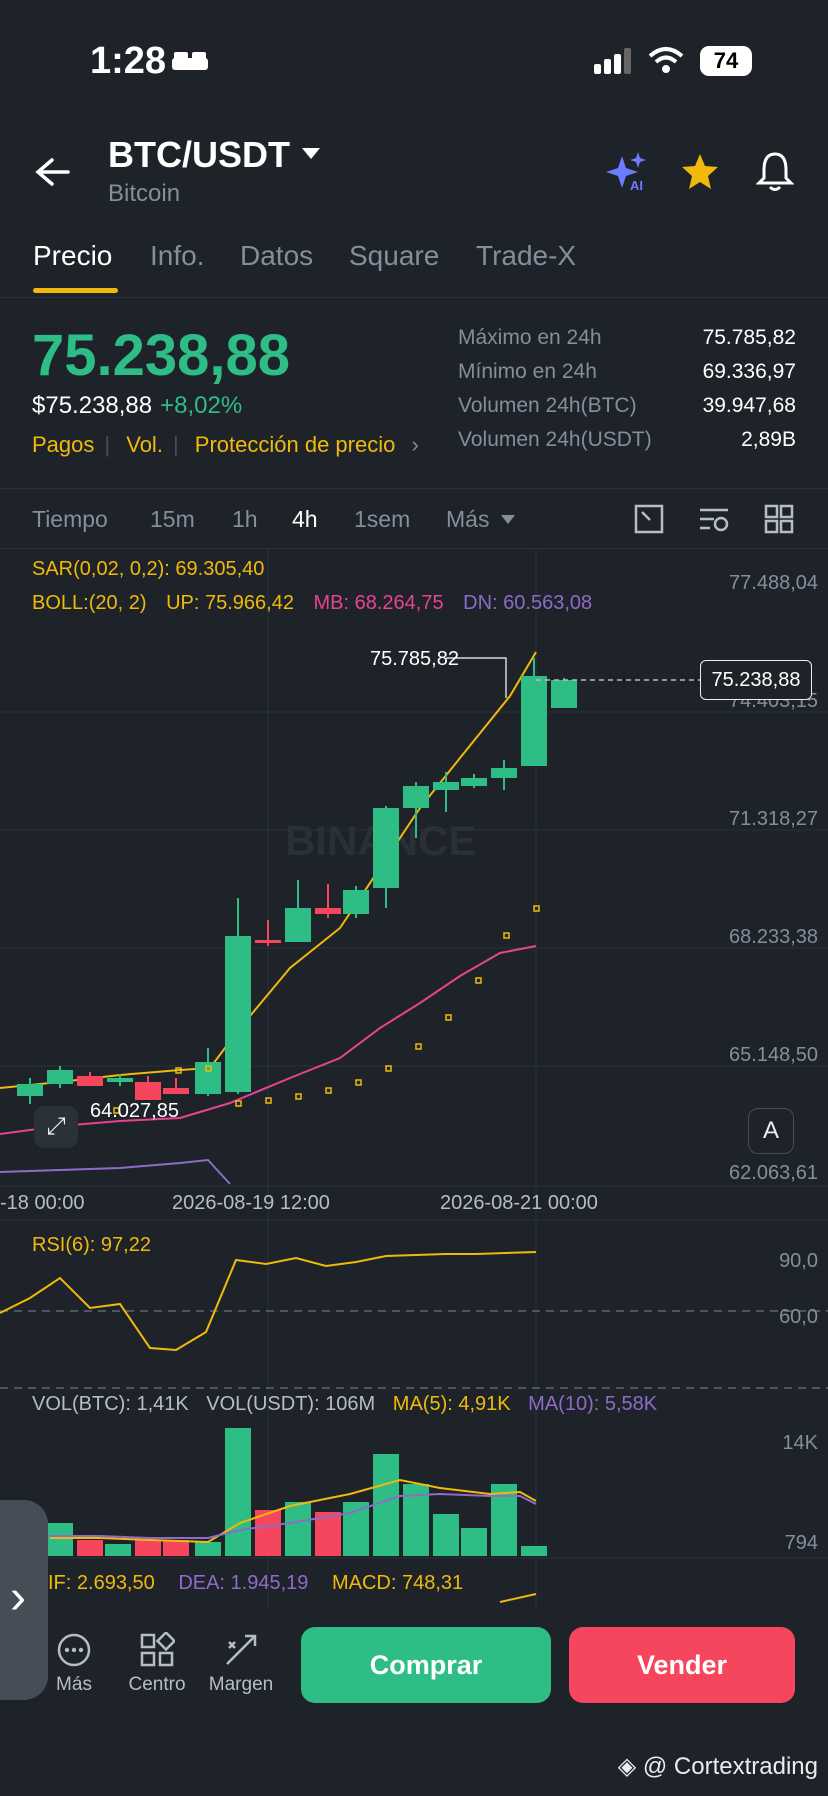 This screenshot has width=828, height=1796. What do you see at coordinates (627, 377) in the screenshot?
I see `stat-row: Mínimo en 24h 69.336,97` at bounding box center [627, 377].